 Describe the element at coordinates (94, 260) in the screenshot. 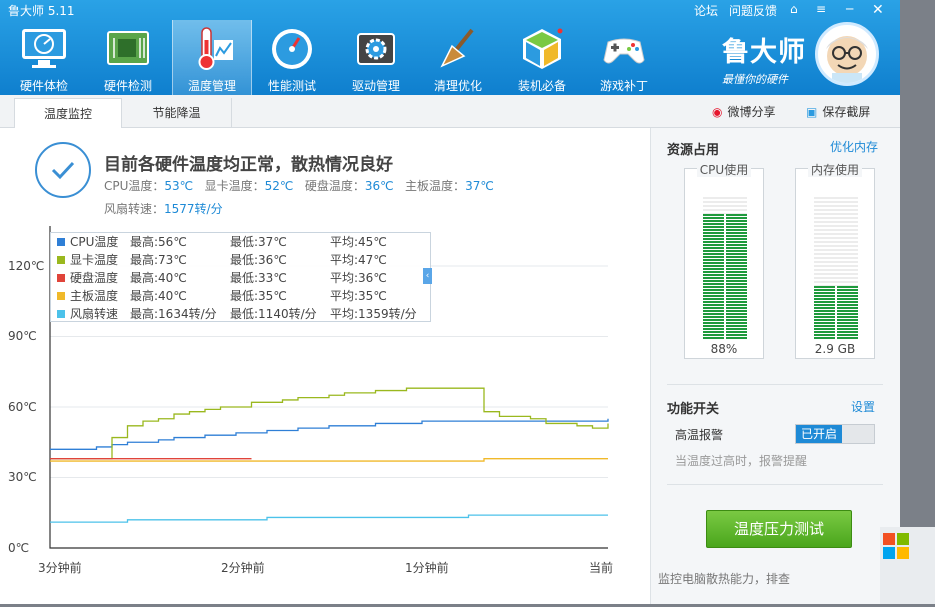

I see `legend-name: 显卡温度` at that location.